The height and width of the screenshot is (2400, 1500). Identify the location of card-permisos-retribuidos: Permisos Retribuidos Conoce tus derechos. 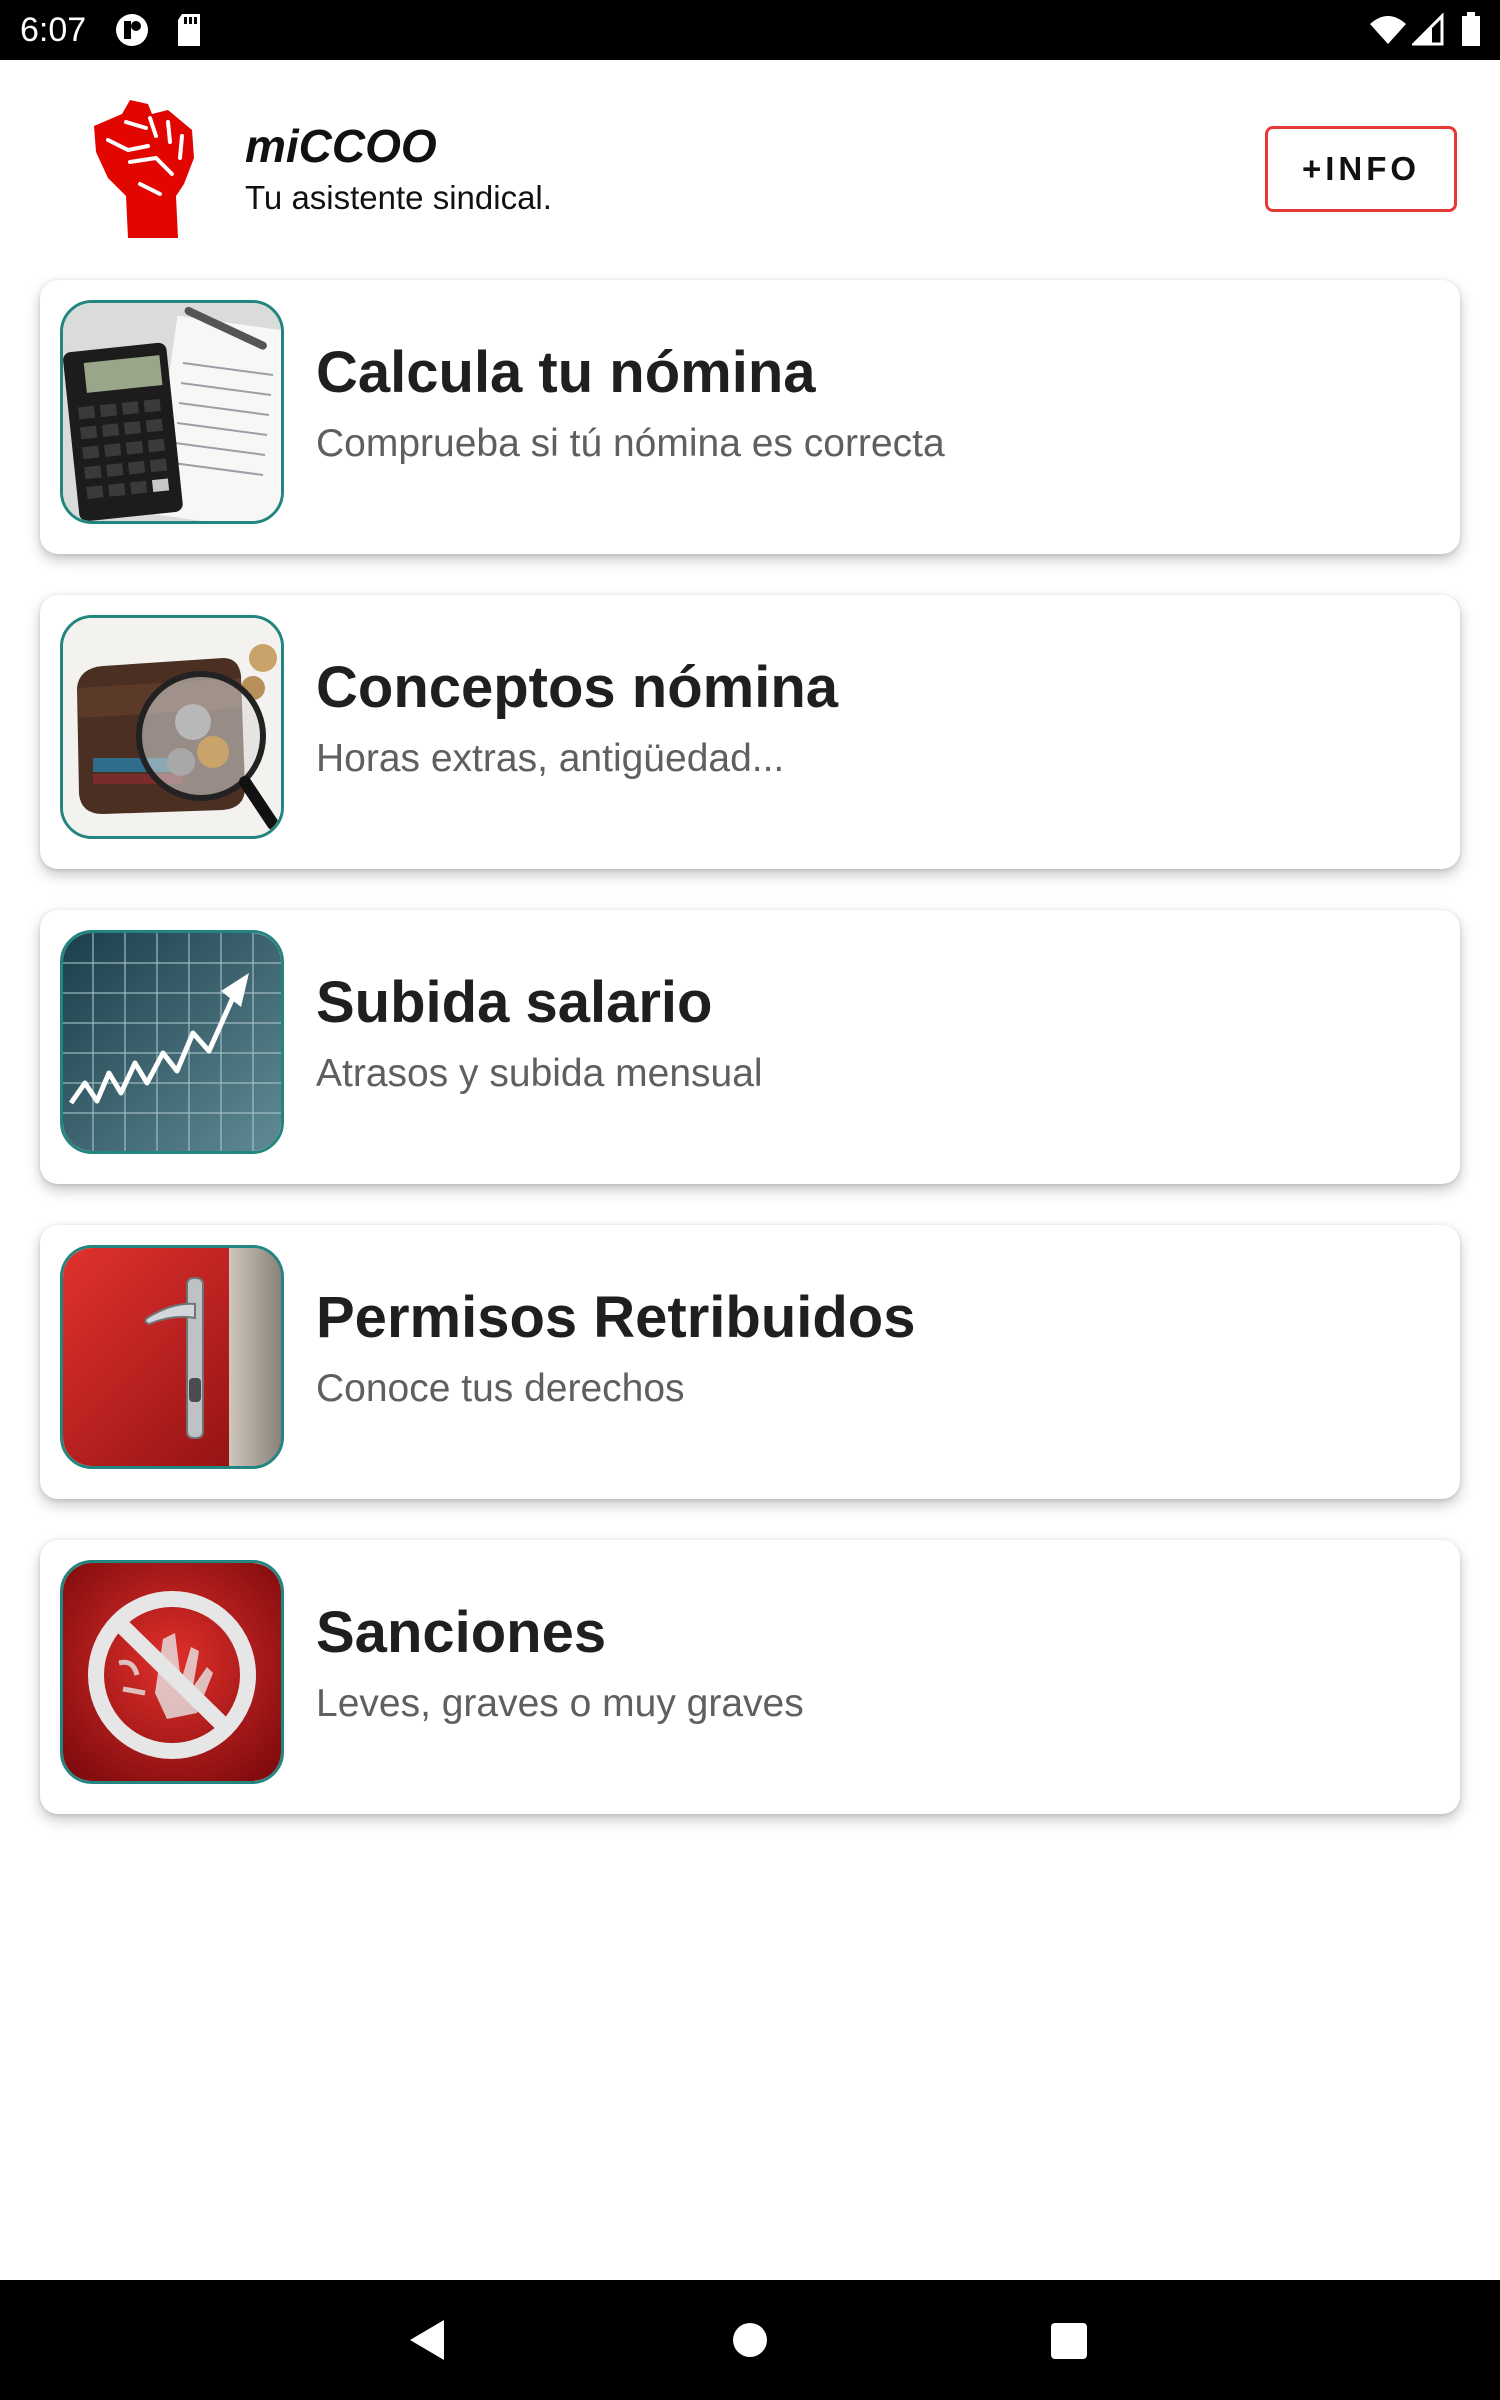
(750, 1362).